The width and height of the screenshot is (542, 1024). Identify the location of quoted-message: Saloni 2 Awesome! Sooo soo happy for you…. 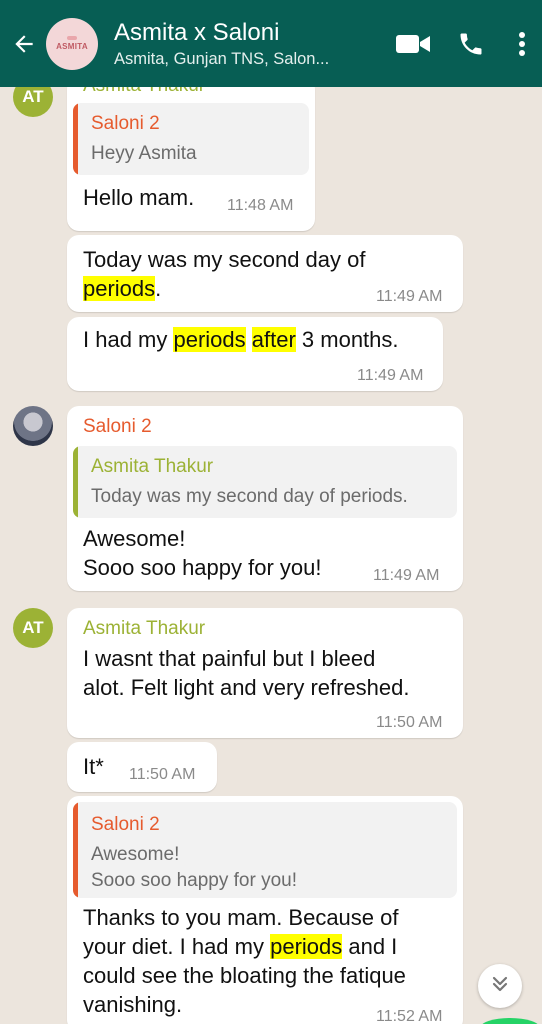
(265, 850).